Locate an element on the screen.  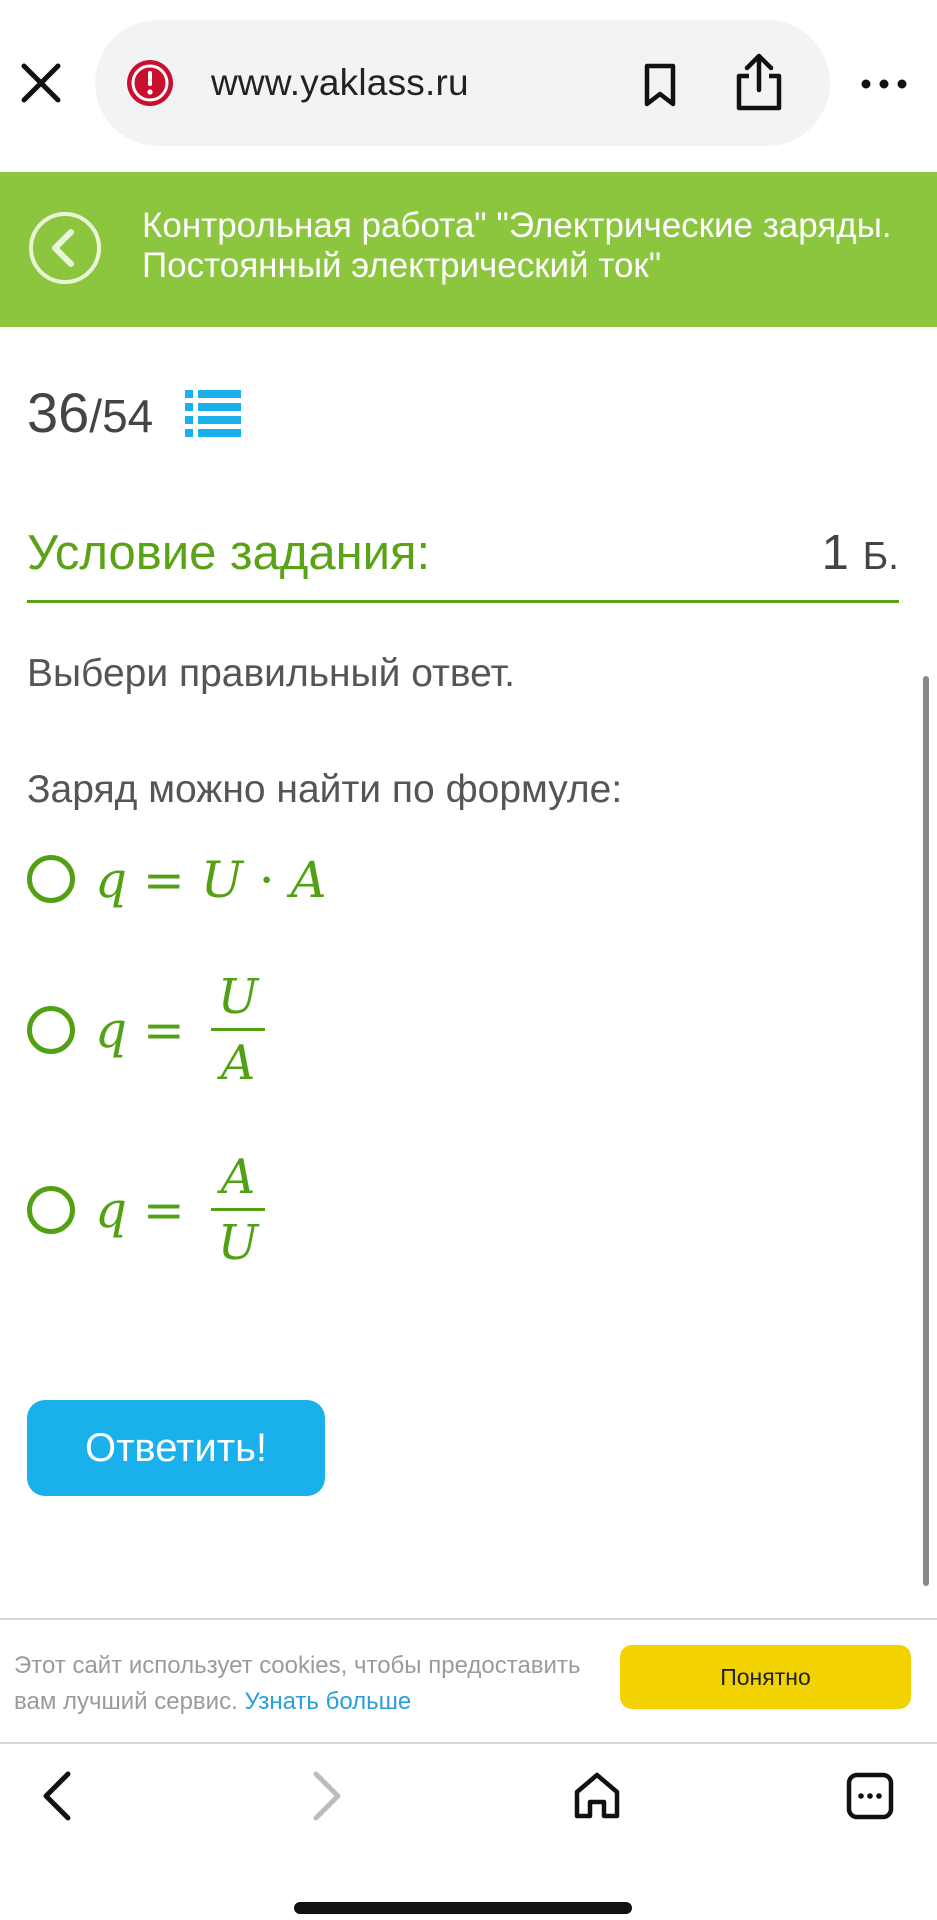
learn-more-link: Узнать больше is located at coordinates (327, 1701).